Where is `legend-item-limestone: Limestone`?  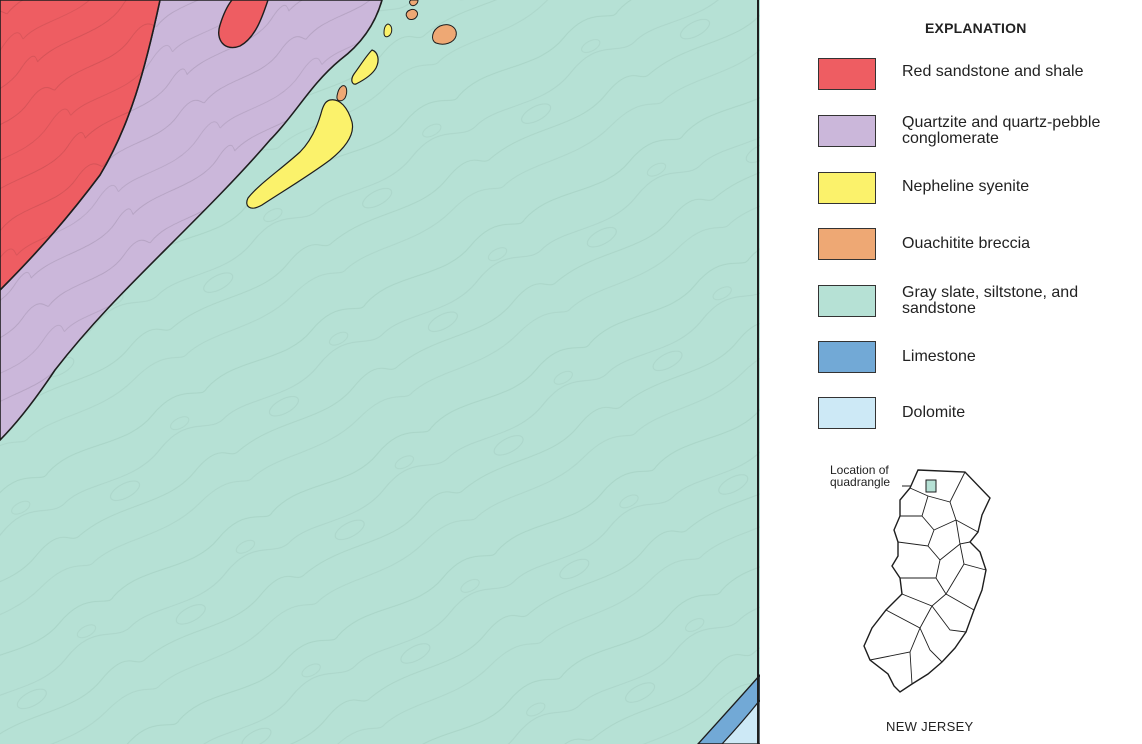
legend-item-limestone: Limestone is located at coordinates (979, 359).